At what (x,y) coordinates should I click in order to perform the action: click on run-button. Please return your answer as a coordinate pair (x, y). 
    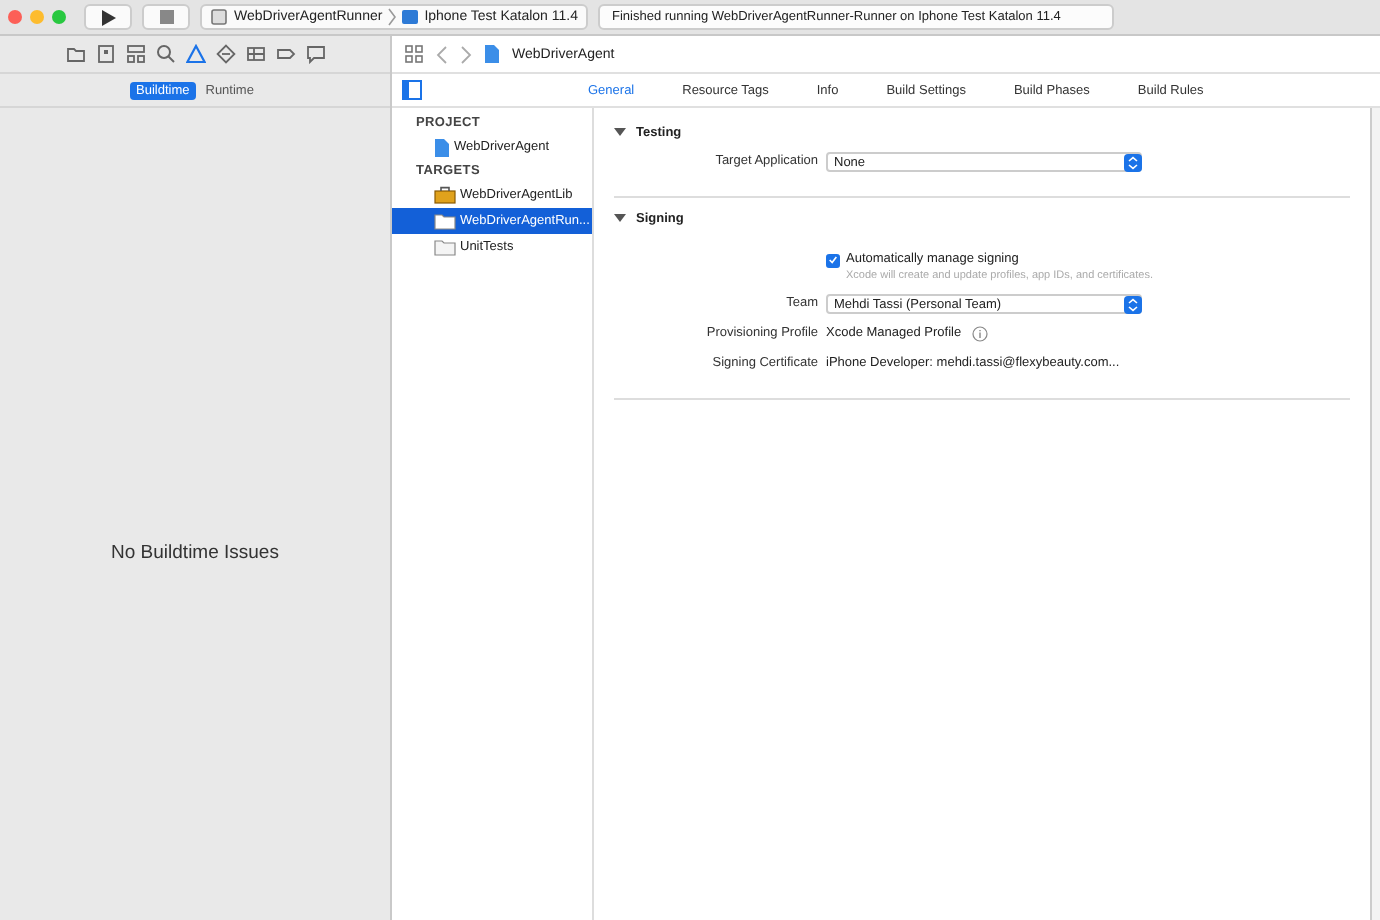
    Looking at the image, I should click on (108, 17).